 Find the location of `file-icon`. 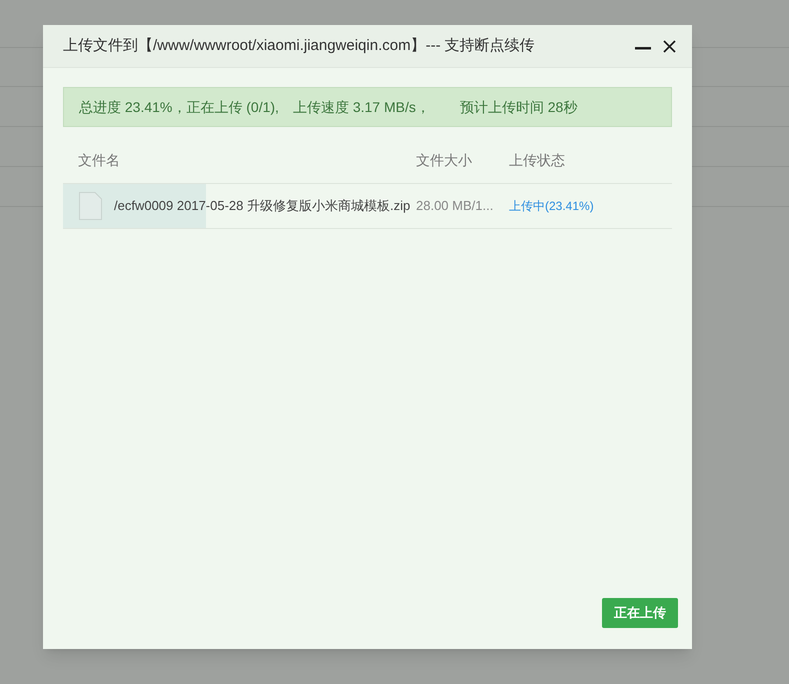

file-icon is located at coordinates (90, 206).